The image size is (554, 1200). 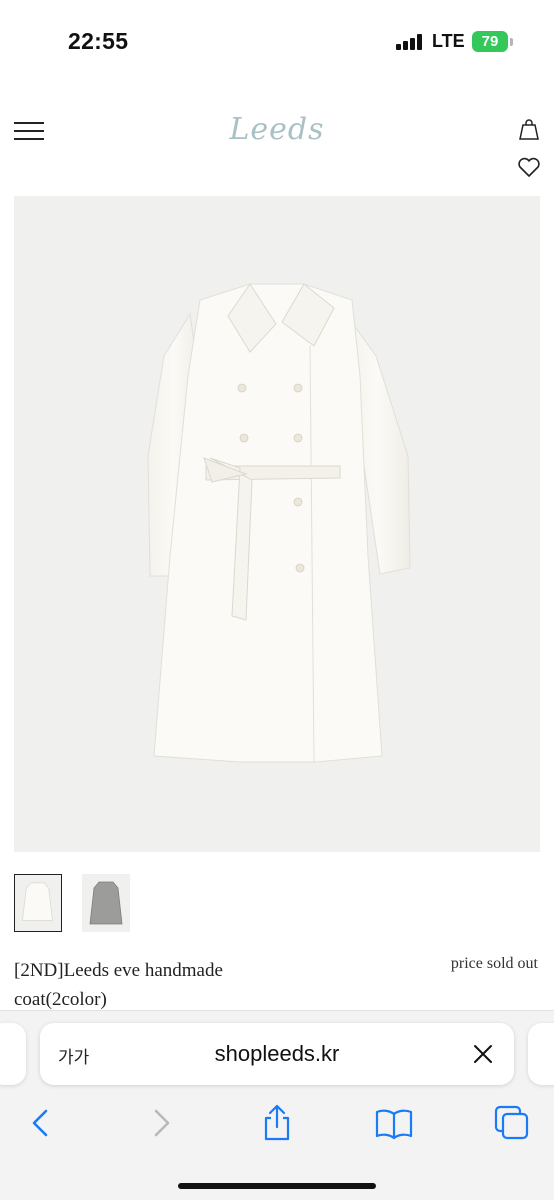 What do you see at coordinates (277, 1186) in the screenshot?
I see `home-indicator` at bounding box center [277, 1186].